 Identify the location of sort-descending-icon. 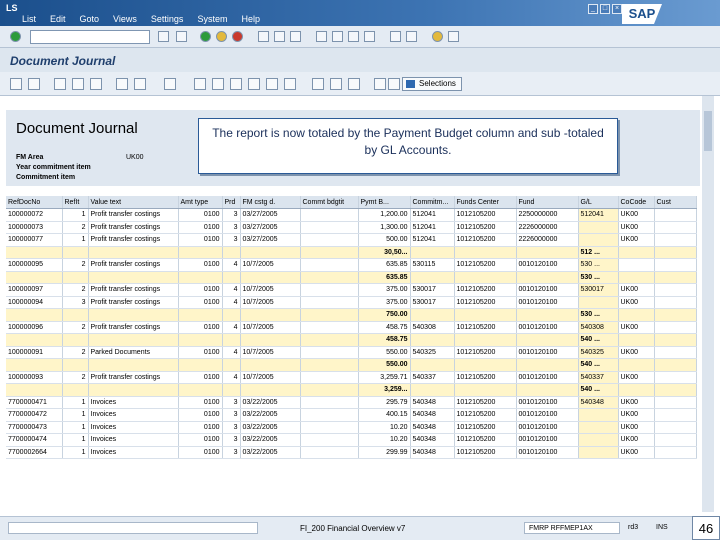
(78, 84).